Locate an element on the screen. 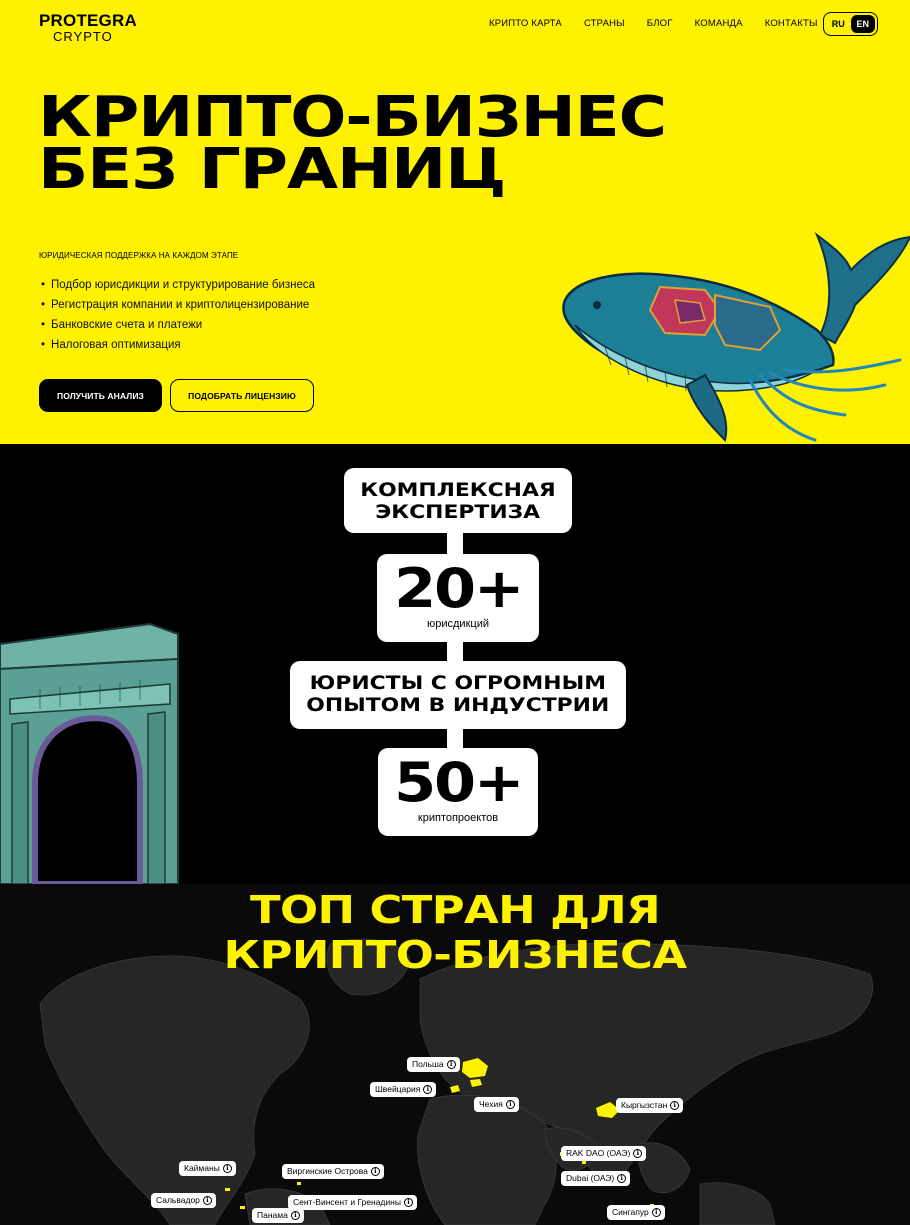 The height and width of the screenshot is (1225, 910). card-line: ЭКСПЕРТИЗА is located at coordinates (458, 512).